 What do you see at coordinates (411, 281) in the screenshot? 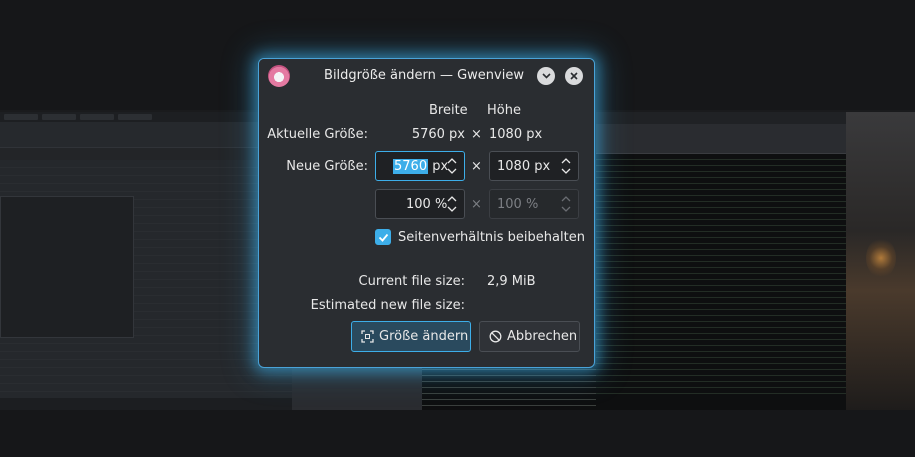
I see `current-file-size-label: Current file size:` at bounding box center [411, 281].